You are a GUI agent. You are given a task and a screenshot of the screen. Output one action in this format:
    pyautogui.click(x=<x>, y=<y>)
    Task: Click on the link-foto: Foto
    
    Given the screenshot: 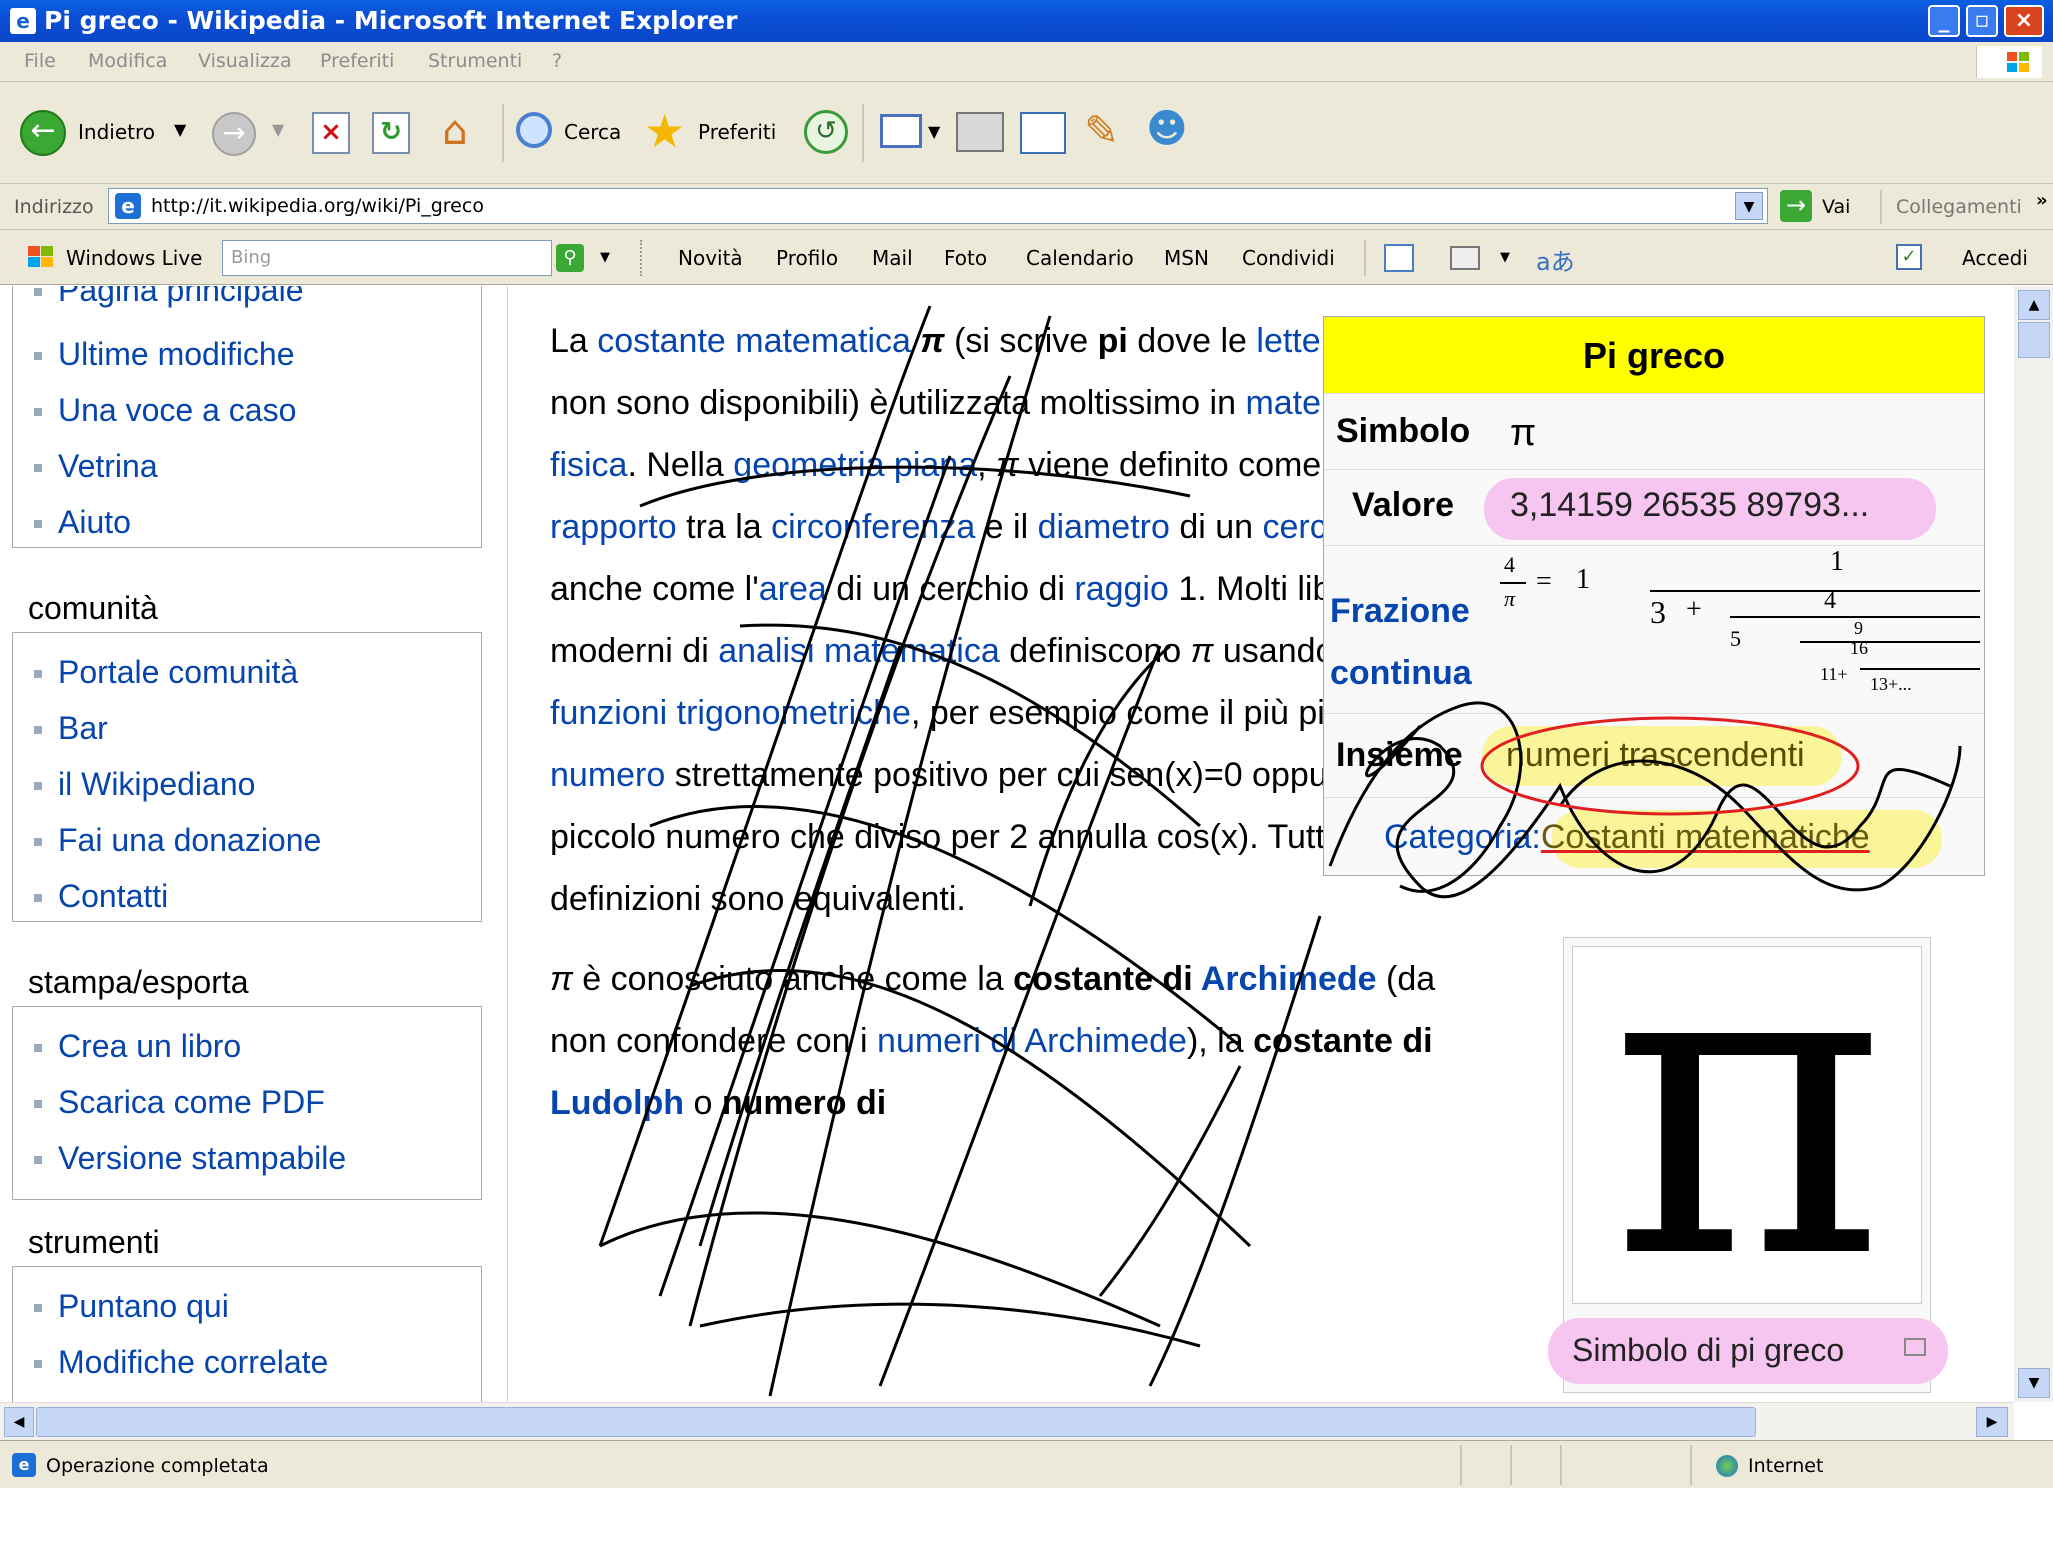 What is the action you would take?
    pyautogui.click(x=965, y=258)
    